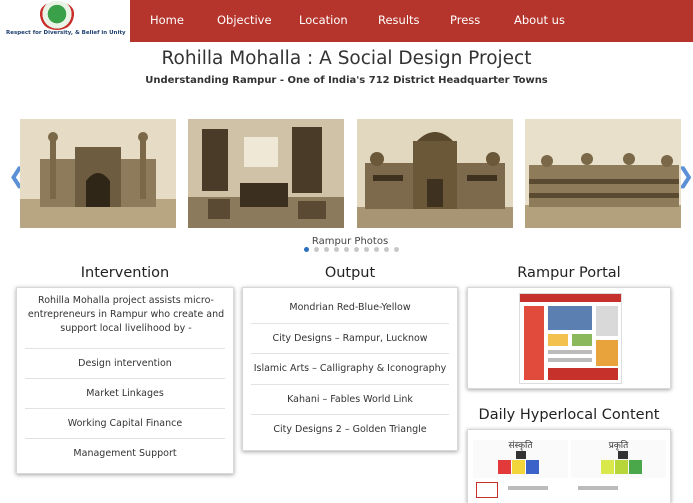  What do you see at coordinates (539, 20) in the screenshot?
I see `nav-about-us: About us` at bounding box center [539, 20].